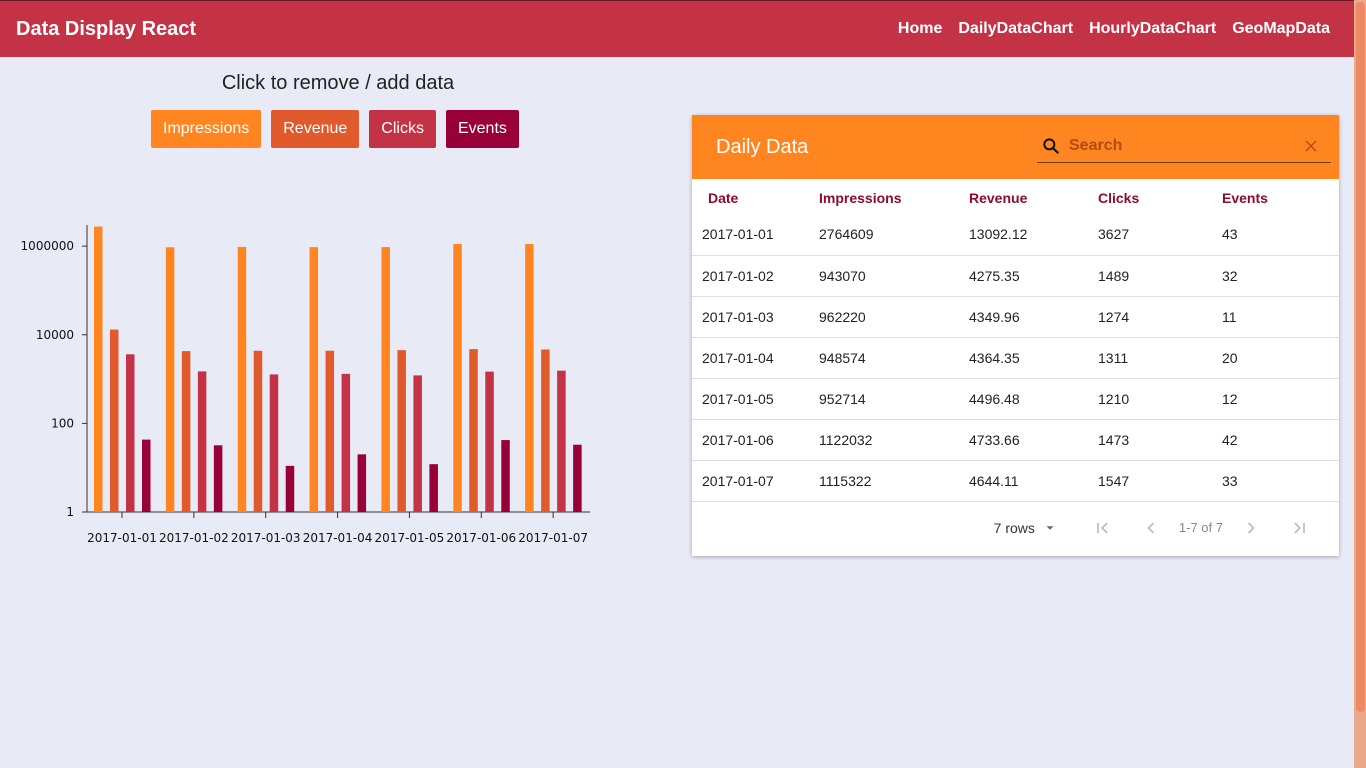 The width and height of the screenshot is (1366, 768). What do you see at coordinates (55, 335) in the screenshot?
I see `y-tick-label: 10000` at bounding box center [55, 335].